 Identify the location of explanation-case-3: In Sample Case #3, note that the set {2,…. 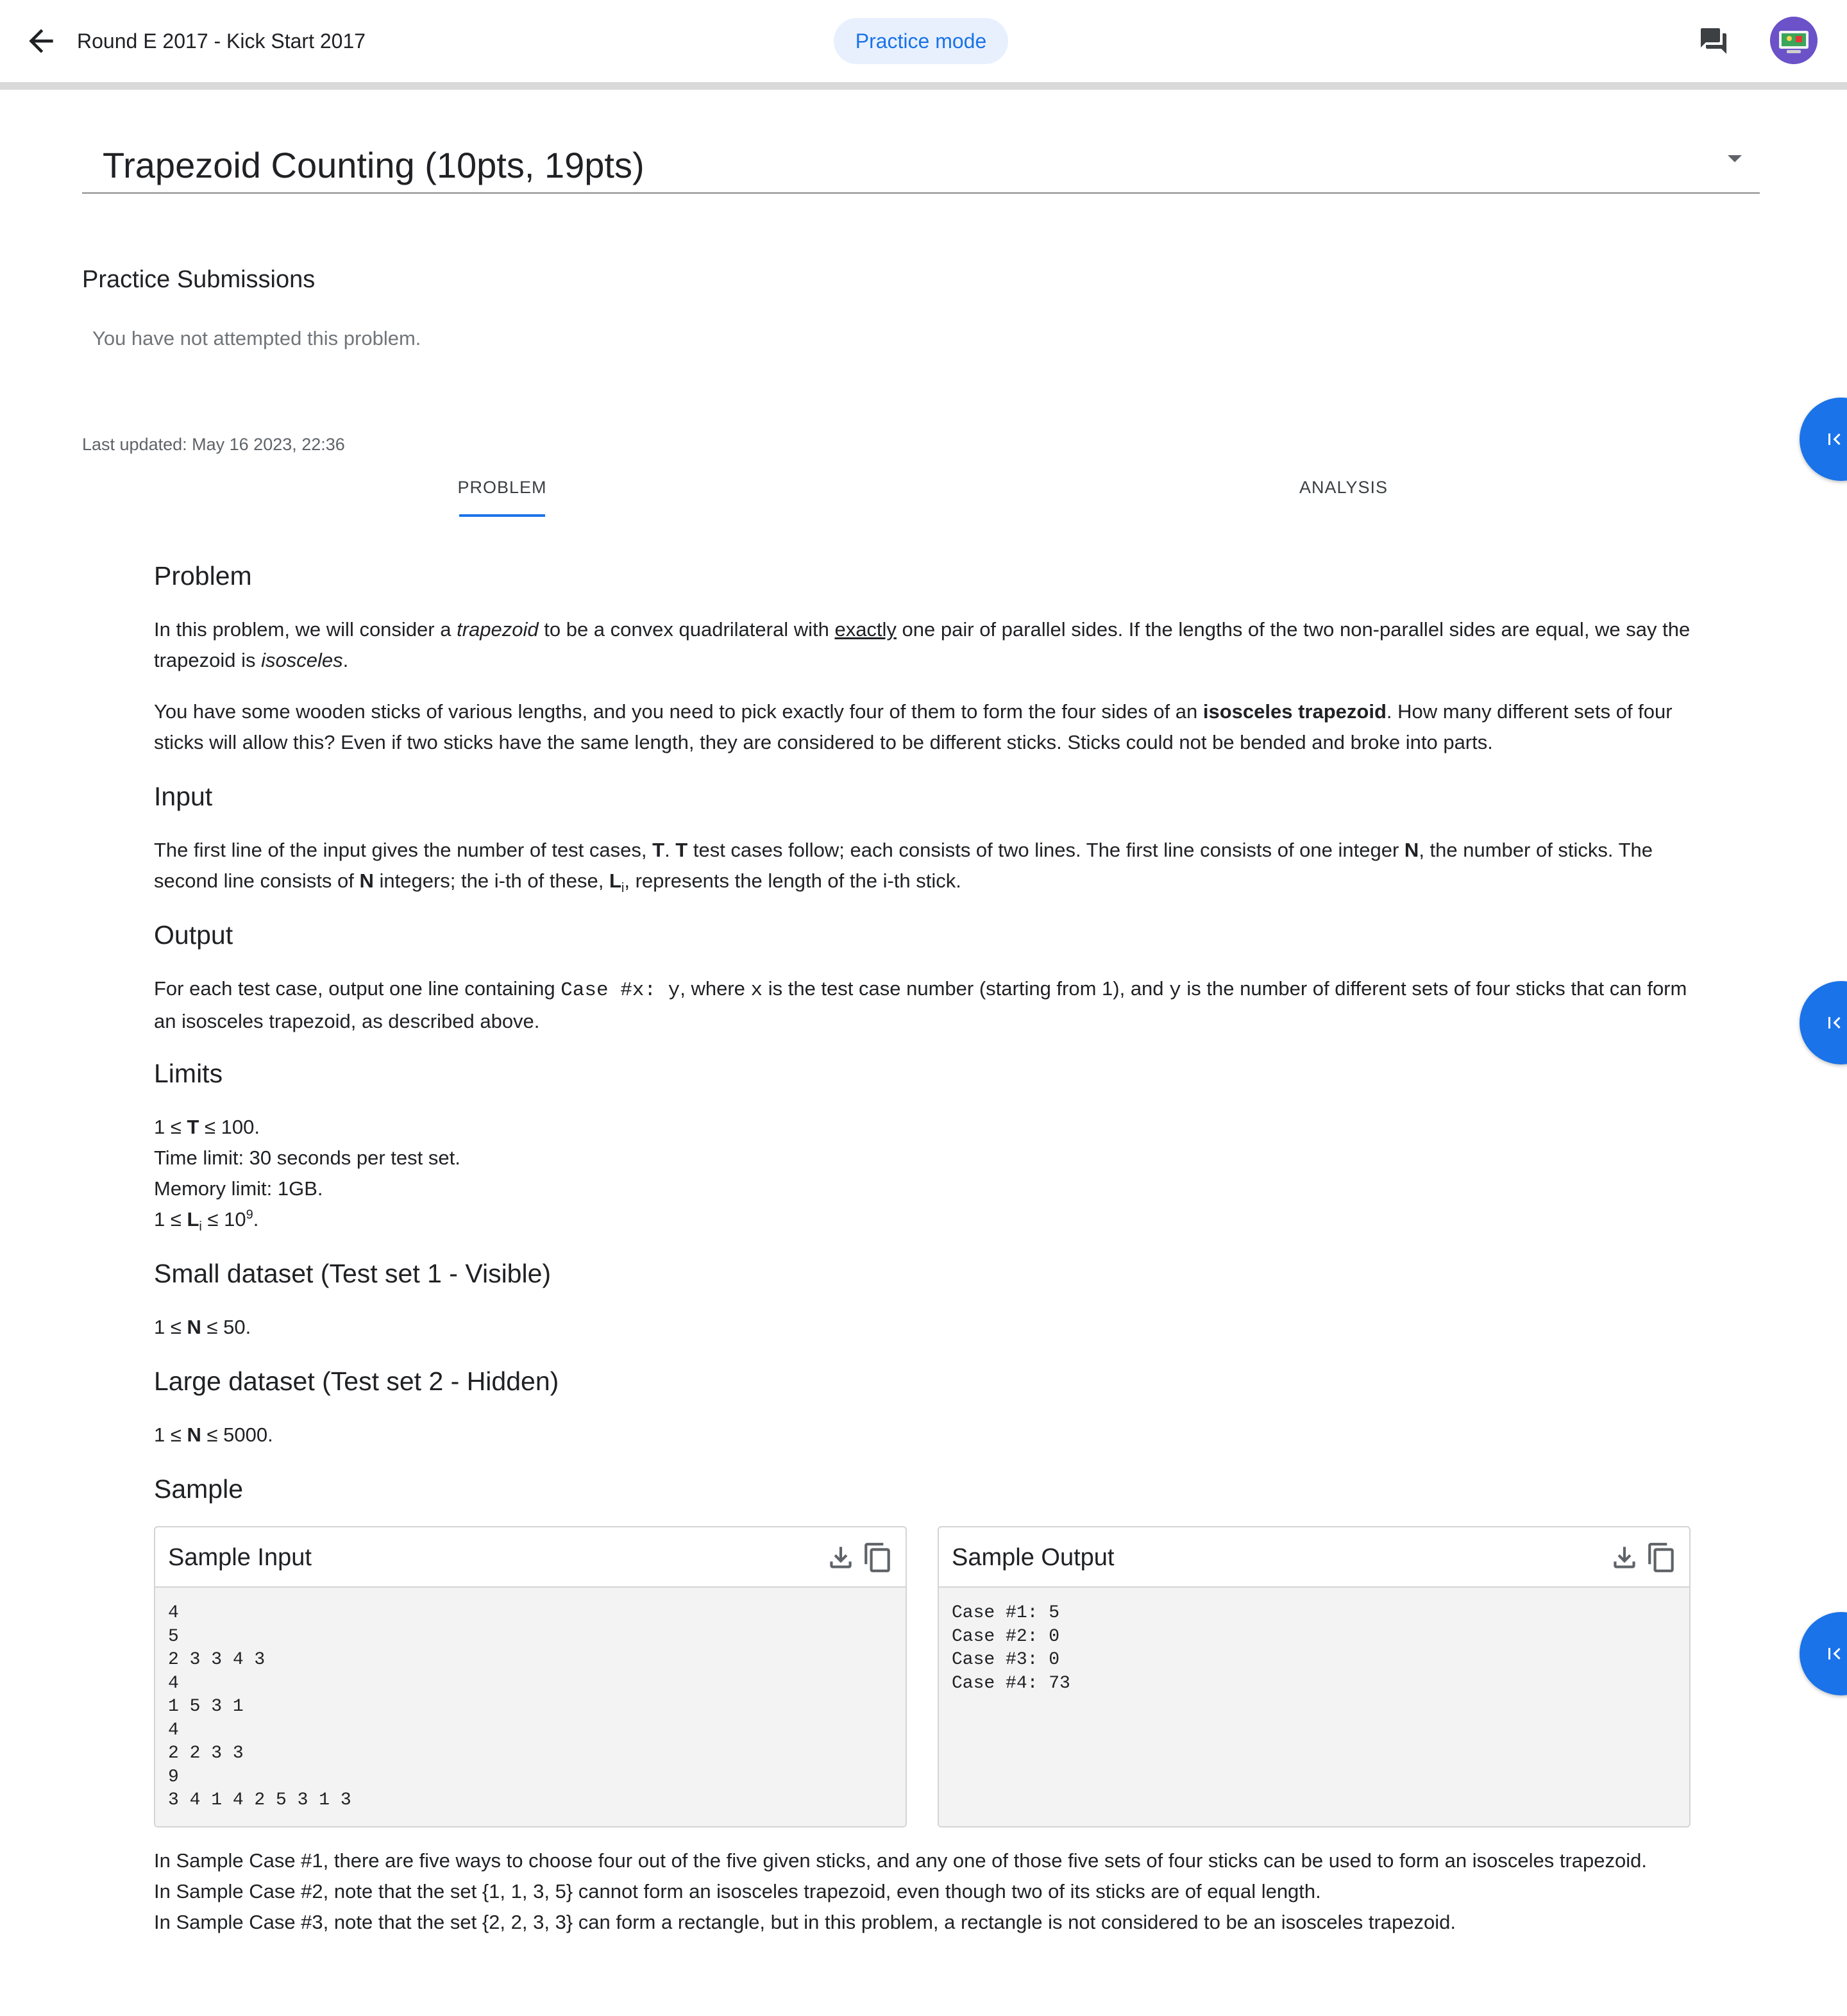
(805, 1922).